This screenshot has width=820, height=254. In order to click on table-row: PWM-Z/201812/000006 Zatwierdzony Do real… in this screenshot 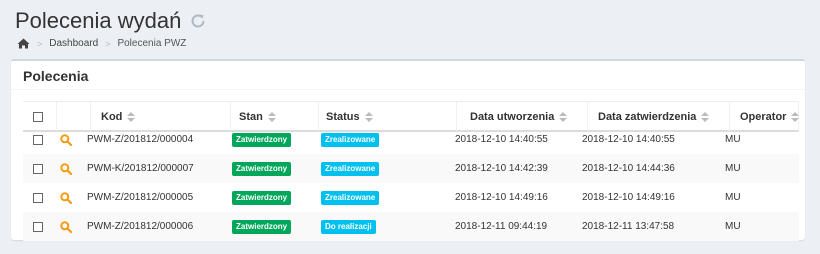, I will do `click(411, 226)`.